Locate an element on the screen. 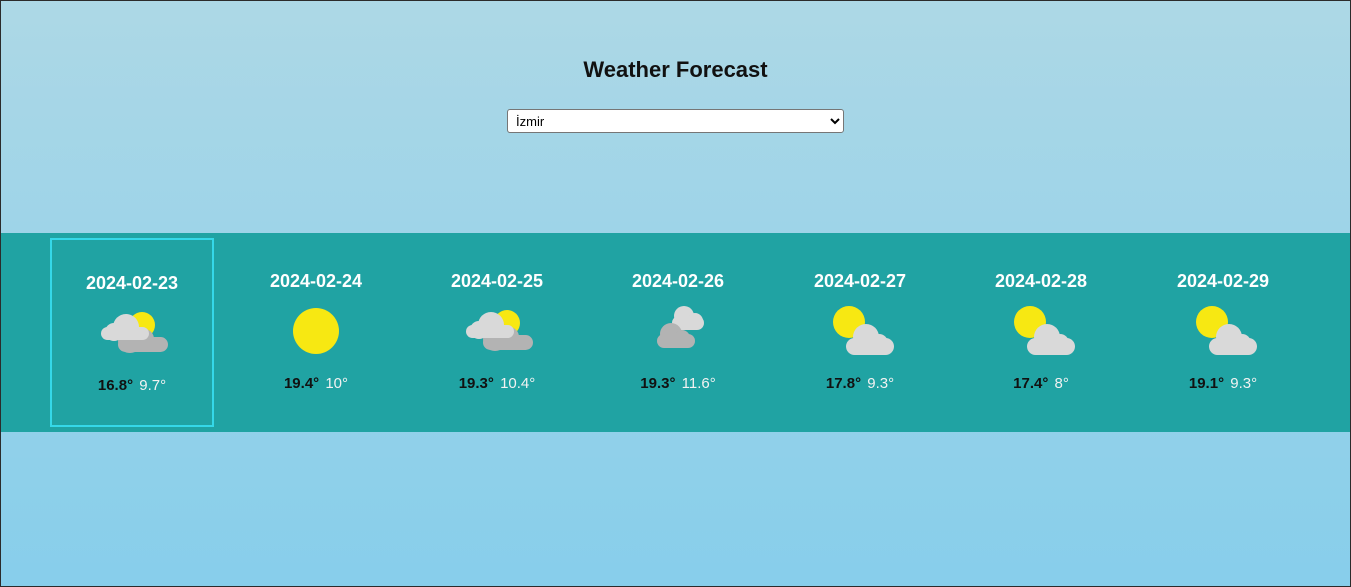  day-card-2024-02-23: 2024-02-23 16.8° 9.7° is located at coordinates (132, 332).